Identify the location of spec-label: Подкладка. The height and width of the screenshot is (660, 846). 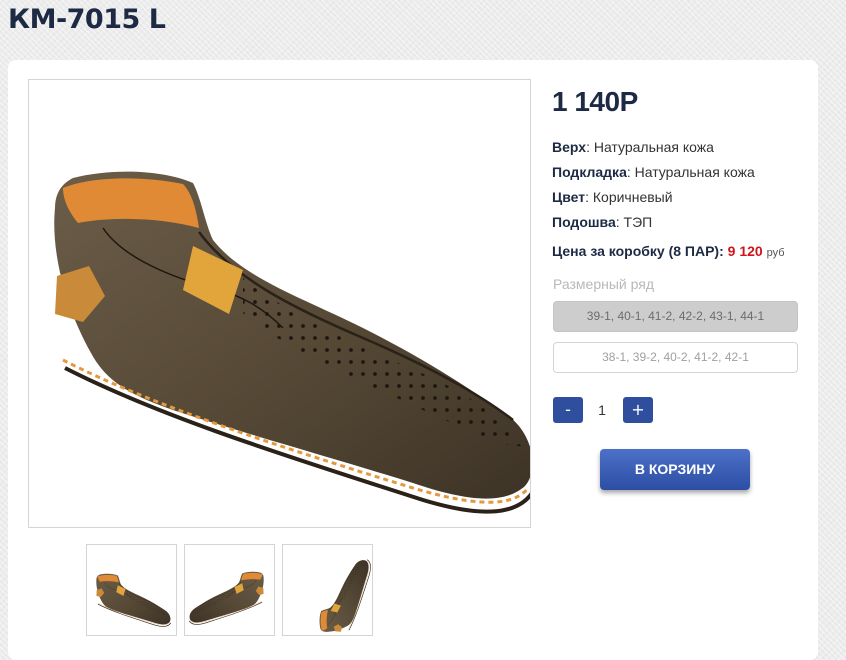
(589, 172).